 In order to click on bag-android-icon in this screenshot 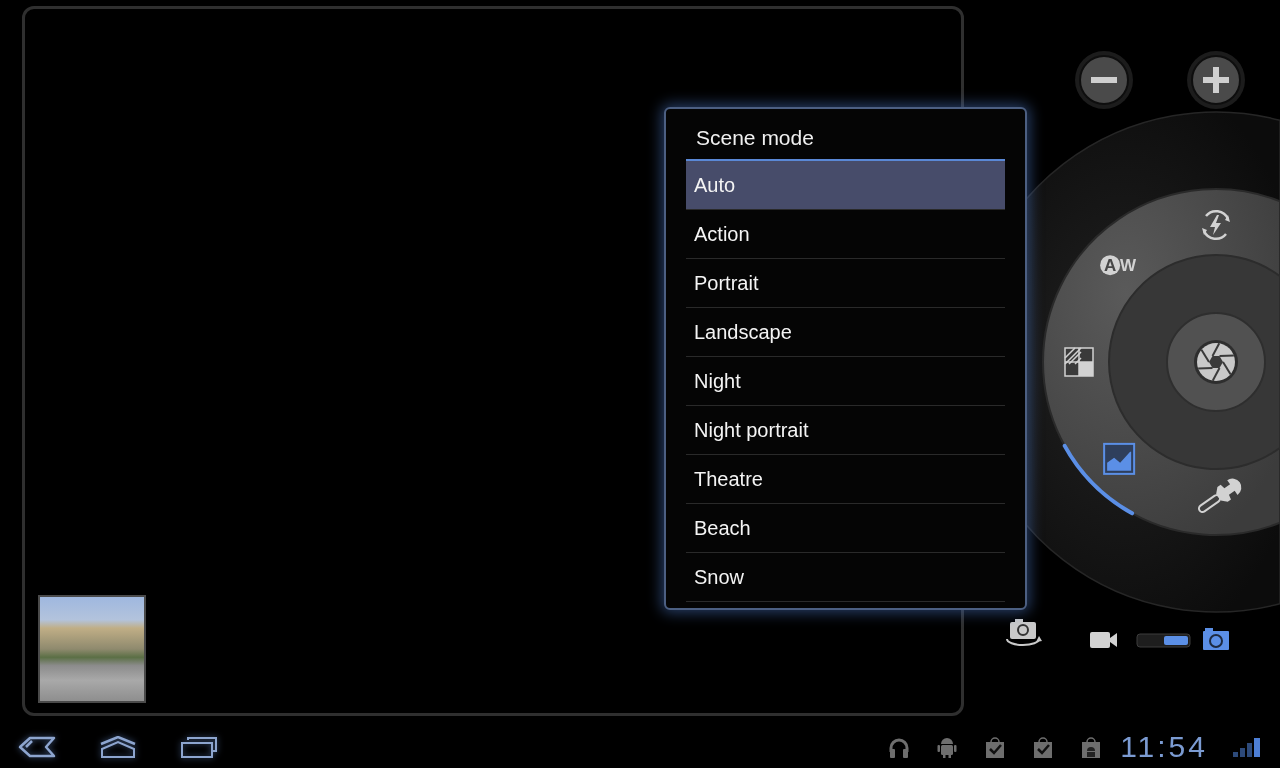, I will do `click(1091, 747)`.